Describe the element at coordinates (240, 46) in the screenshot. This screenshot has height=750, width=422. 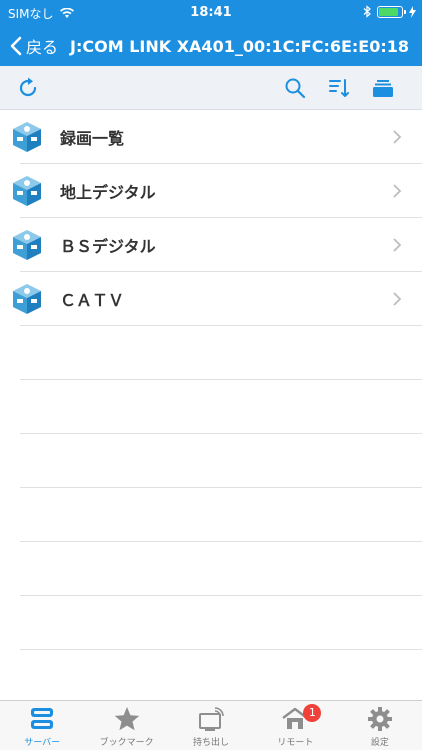
I see `page-title: J:COM LINK XA401_00:1C:FC:6E:E0:18` at that location.